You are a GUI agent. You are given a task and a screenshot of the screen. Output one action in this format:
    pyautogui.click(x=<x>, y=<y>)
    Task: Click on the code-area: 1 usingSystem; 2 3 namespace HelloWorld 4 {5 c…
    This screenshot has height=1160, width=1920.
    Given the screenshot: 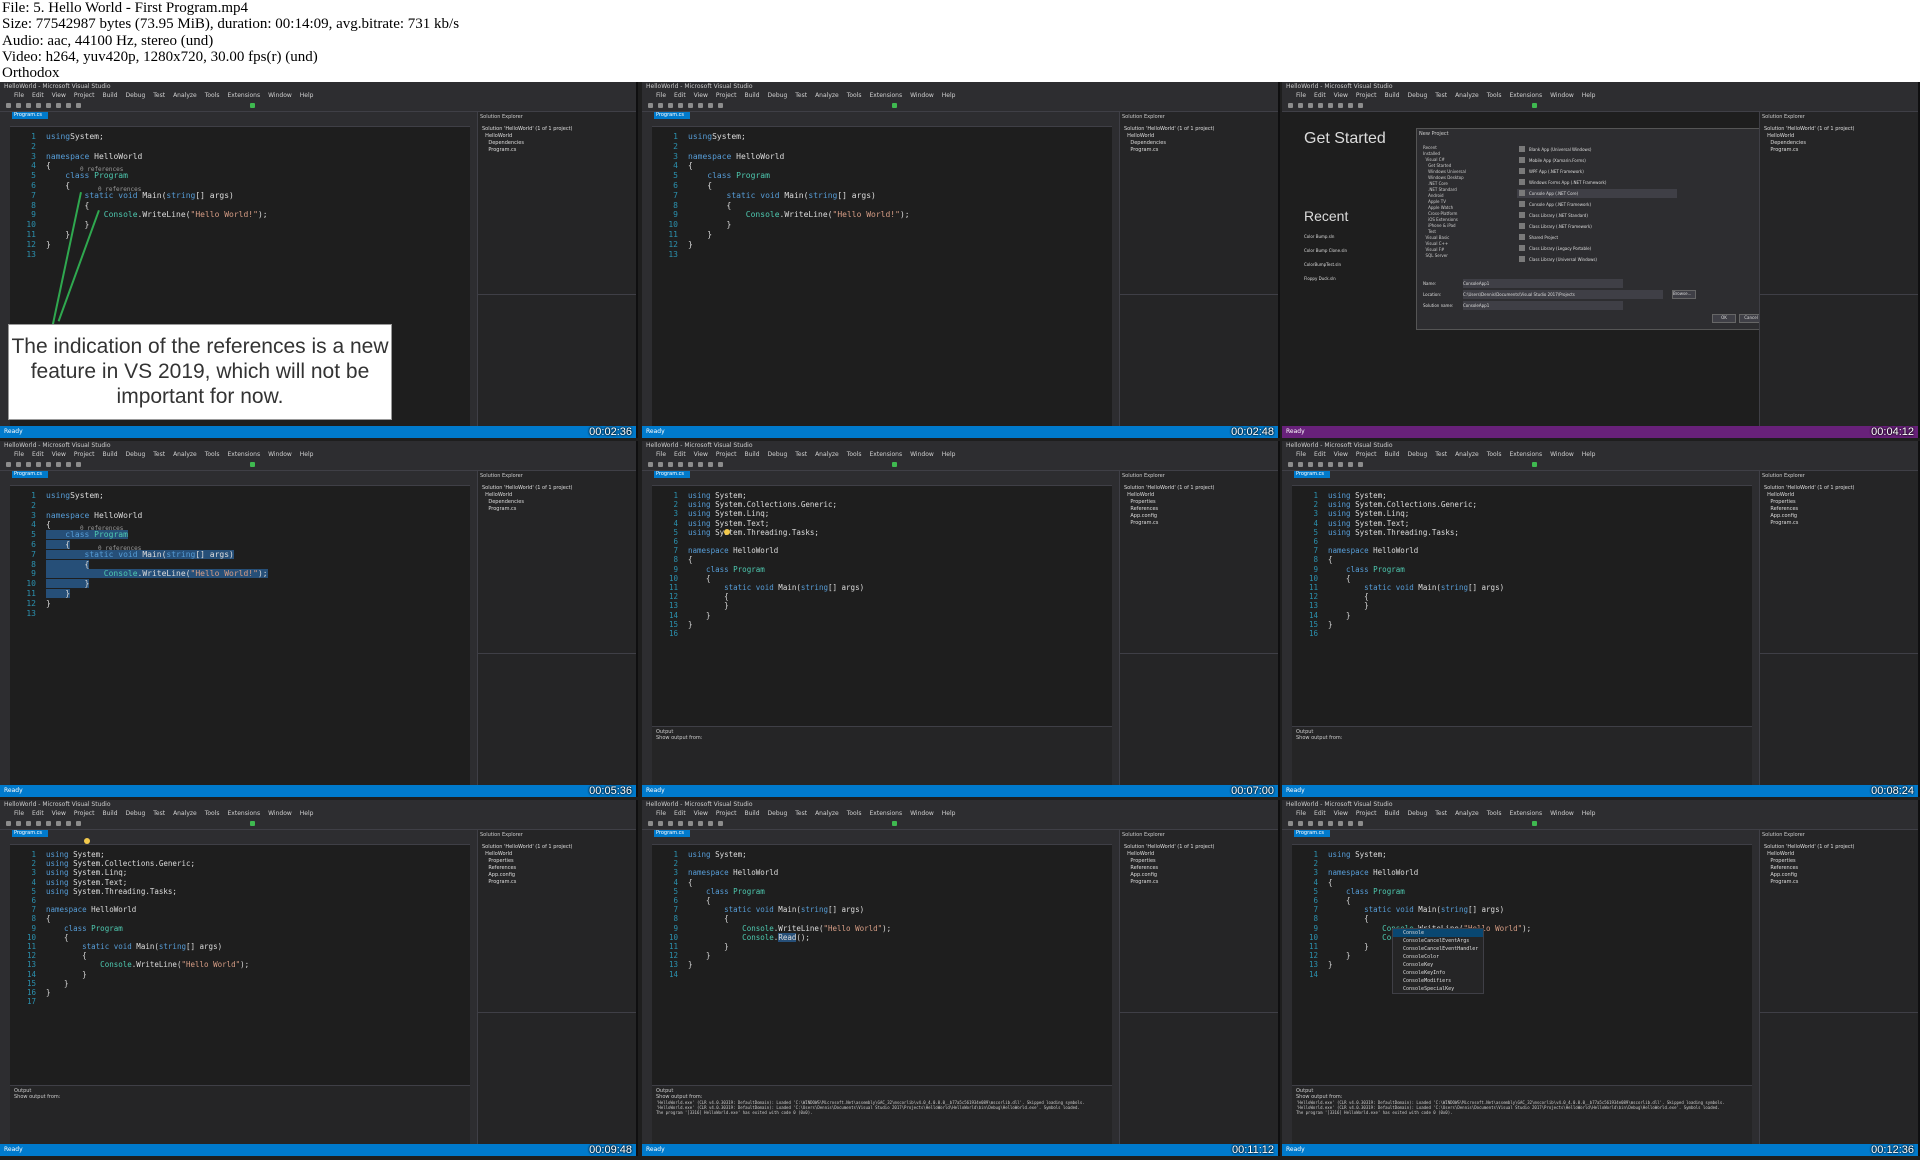 What is the action you would take?
    pyautogui.click(x=882, y=277)
    